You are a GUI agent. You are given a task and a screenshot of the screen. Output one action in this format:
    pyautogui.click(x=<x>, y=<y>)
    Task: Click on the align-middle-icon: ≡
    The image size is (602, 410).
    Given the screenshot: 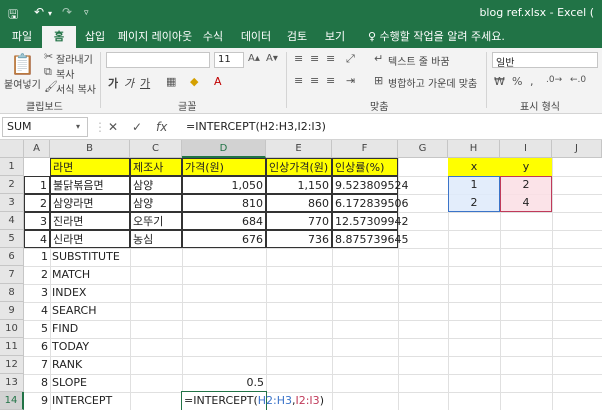 What is the action you would take?
    pyautogui.click(x=314, y=58)
    